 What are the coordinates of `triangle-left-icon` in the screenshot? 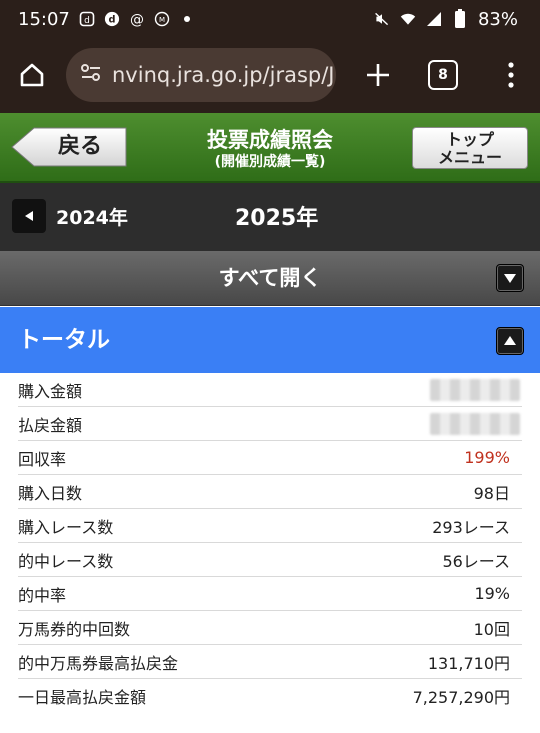 It's located at (29, 216).